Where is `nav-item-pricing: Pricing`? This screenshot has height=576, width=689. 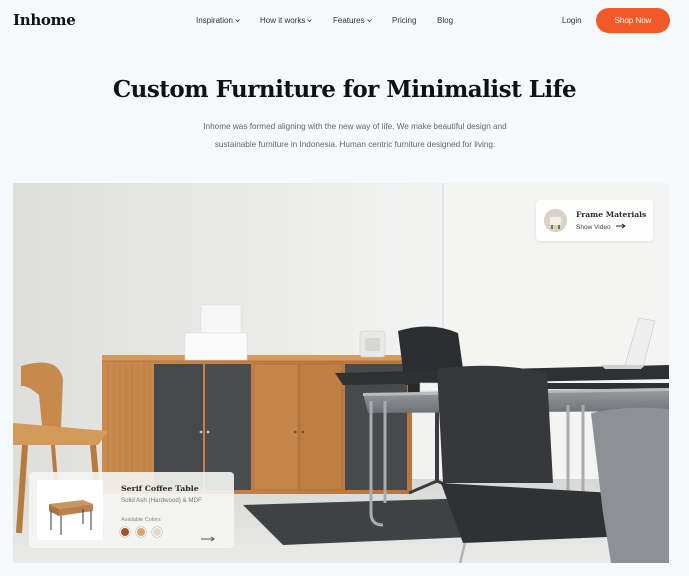
nav-item-pricing: Pricing is located at coordinates (414, 20).